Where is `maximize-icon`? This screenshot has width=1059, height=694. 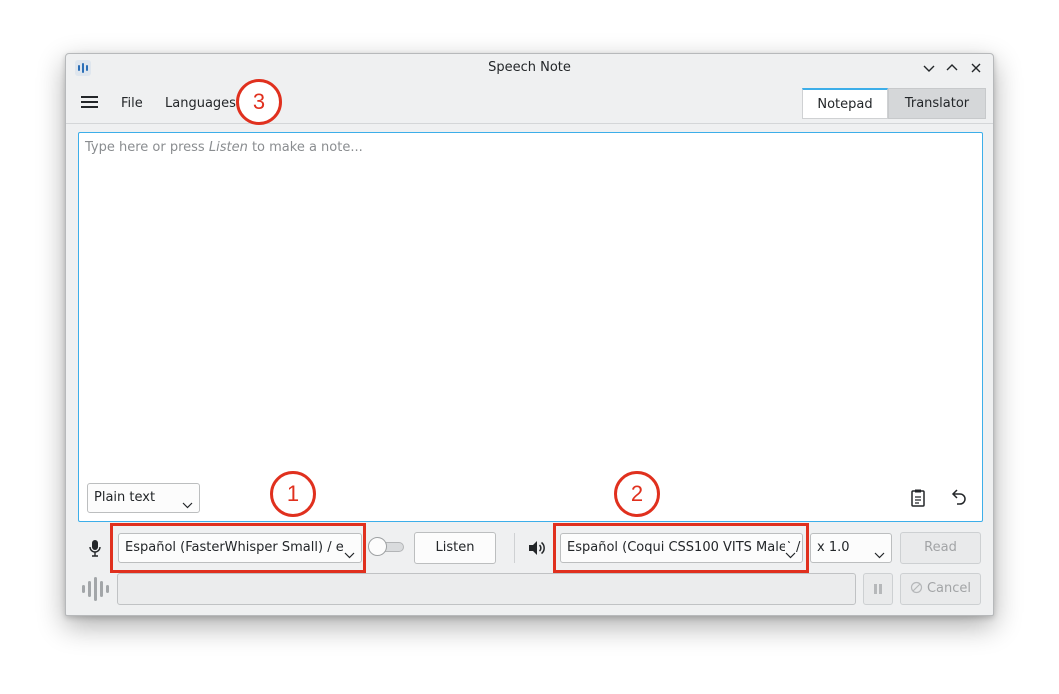 maximize-icon is located at coordinates (952, 68).